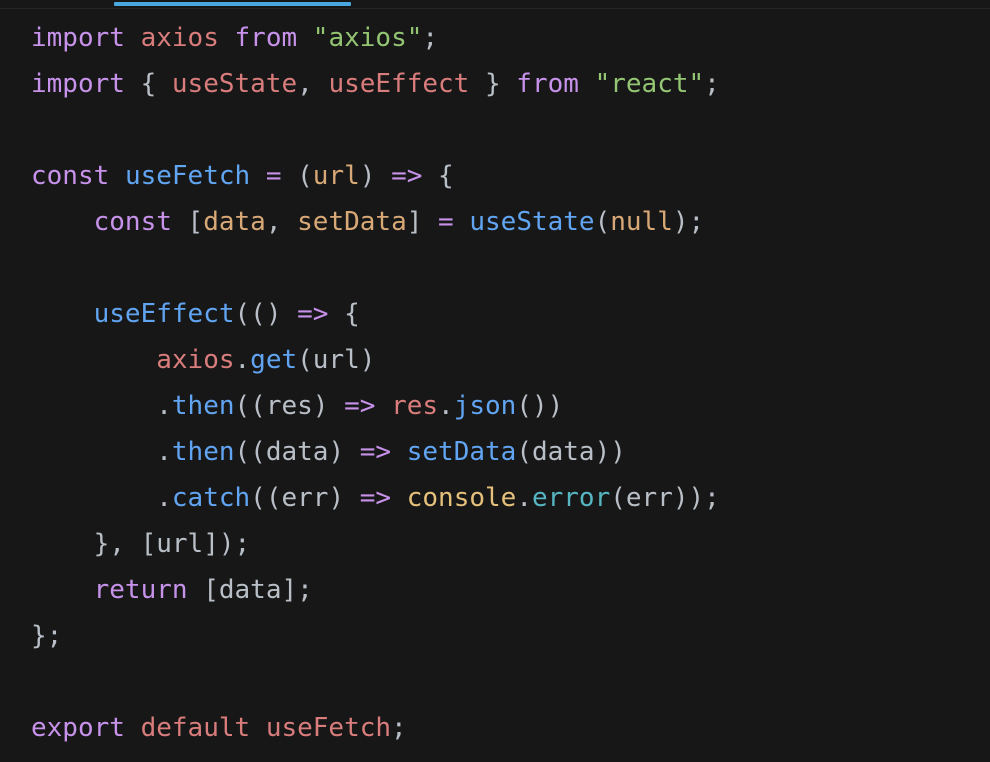  I want to click on code-token-plain: );, so click(688, 222).